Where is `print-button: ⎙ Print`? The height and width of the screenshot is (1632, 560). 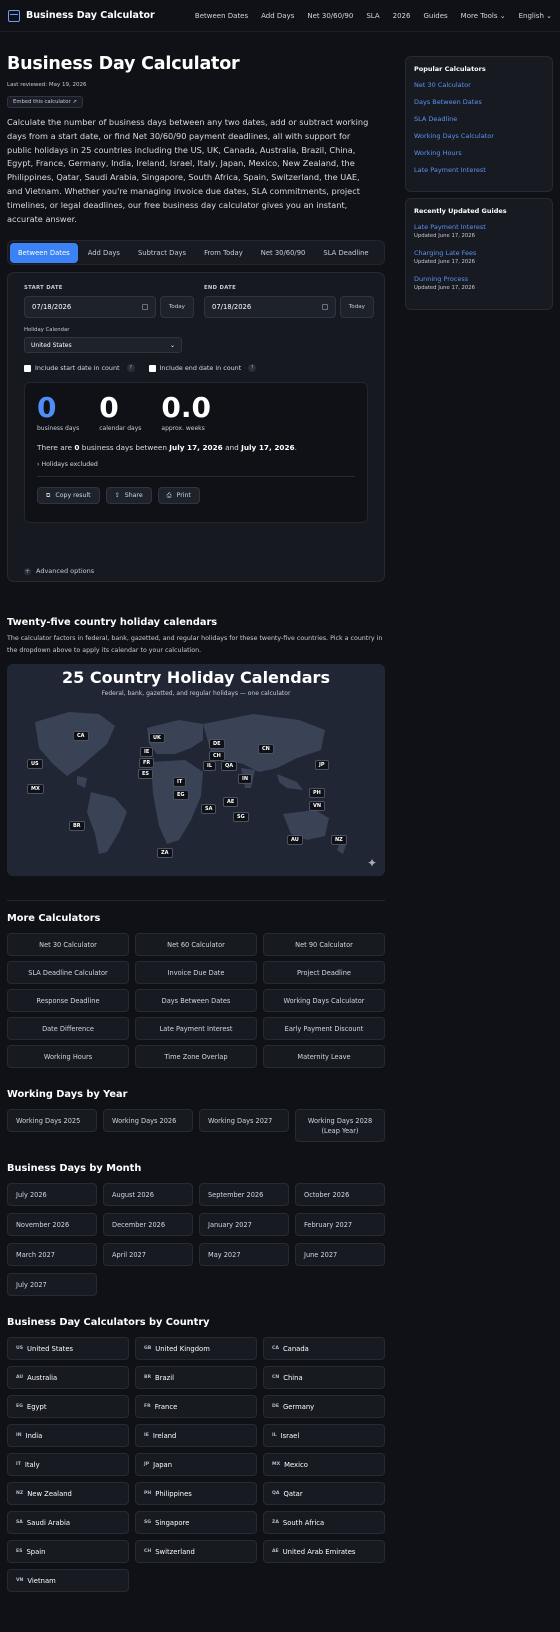
print-button: ⎙ Print is located at coordinates (178, 496).